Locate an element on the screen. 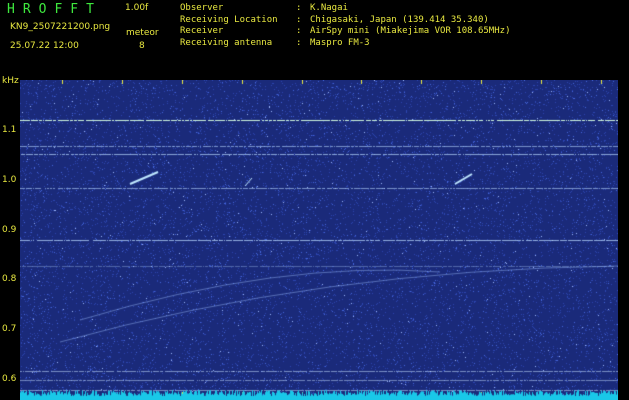 The height and width of the screenshot is (400, 629). freq-tick-label: 1.0 is located at coordinates (9, 180).